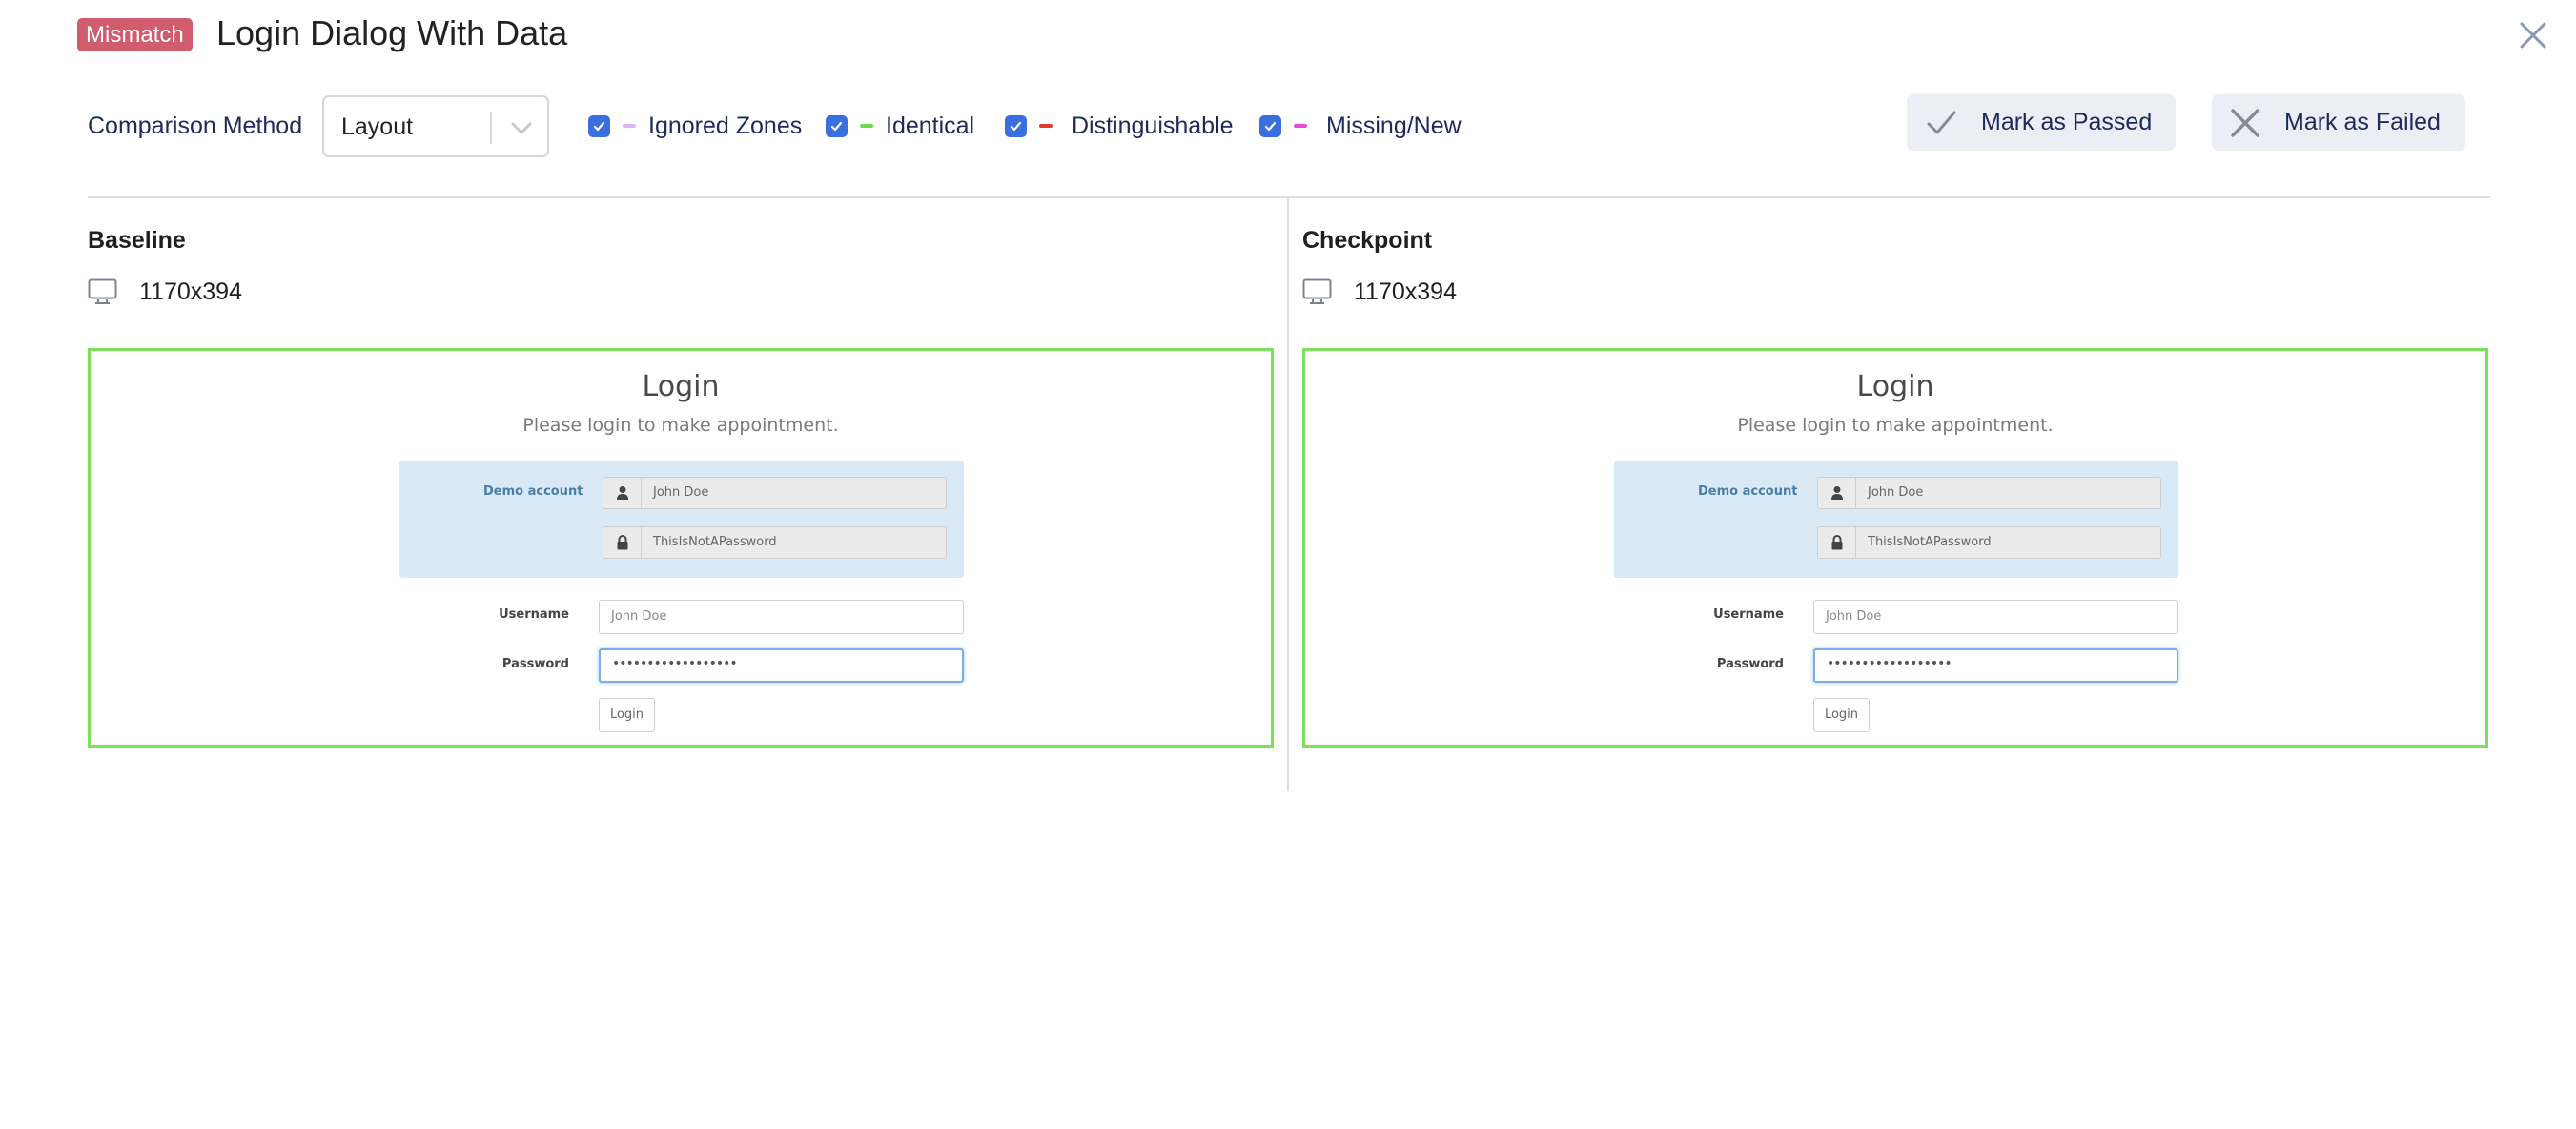 This screenshot has width=2576, height=1129. I want to click on mark-as-failed-button: Mark as Failed, so click(2339, 122).